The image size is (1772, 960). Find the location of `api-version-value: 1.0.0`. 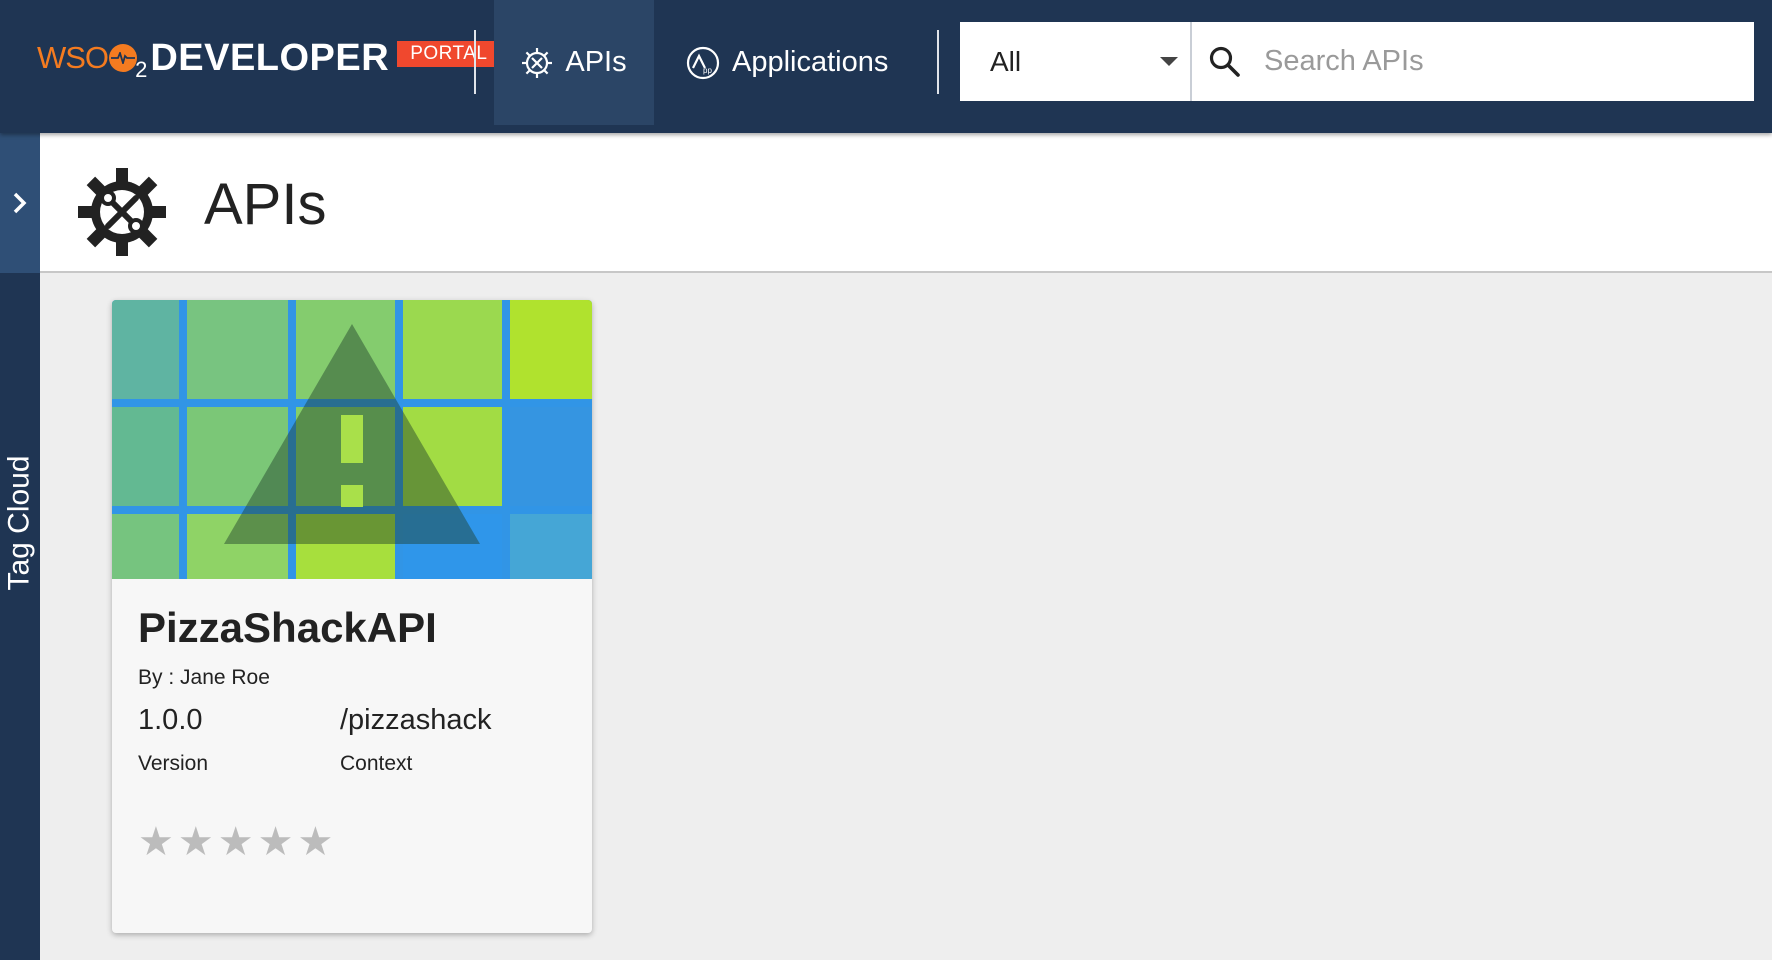

api-version-value: 1.0.0 is located at coordinates (170, 720).